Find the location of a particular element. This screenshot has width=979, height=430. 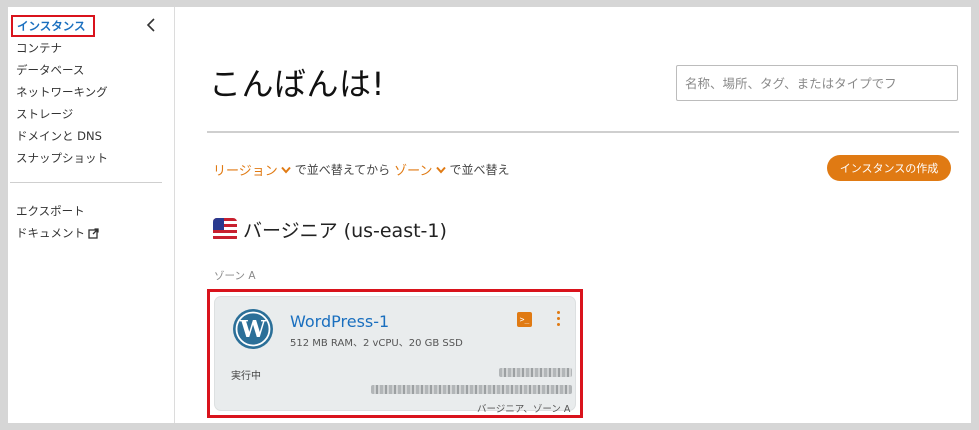

sidebar-item-label: ドキュメント is located at coordinates (50, 233).